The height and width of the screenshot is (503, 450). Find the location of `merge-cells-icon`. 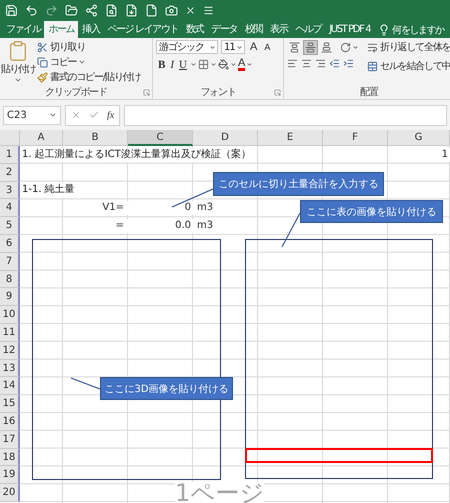

merge-cells-icon is located at coordinates (372, 66).